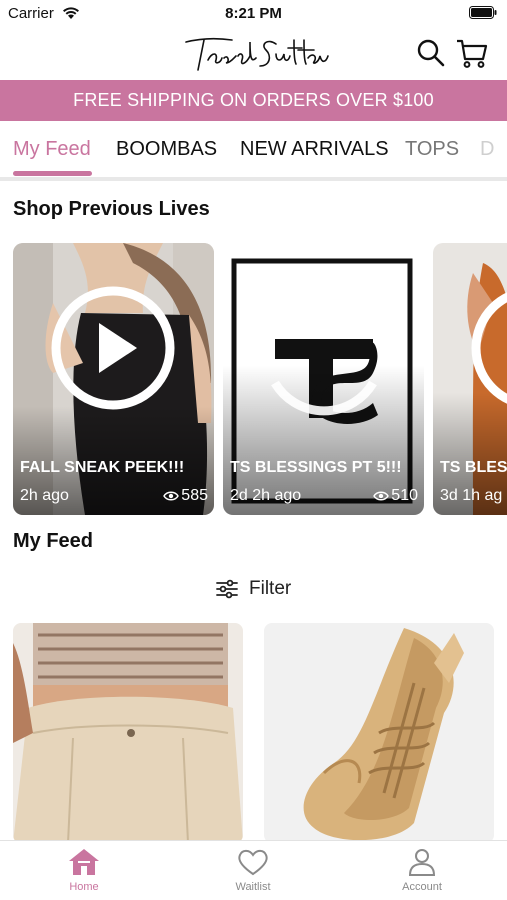 The width and height of the screenshot is (507, 900). I want to click on tab-boombas: BOOMBAS, so click(166, 149).